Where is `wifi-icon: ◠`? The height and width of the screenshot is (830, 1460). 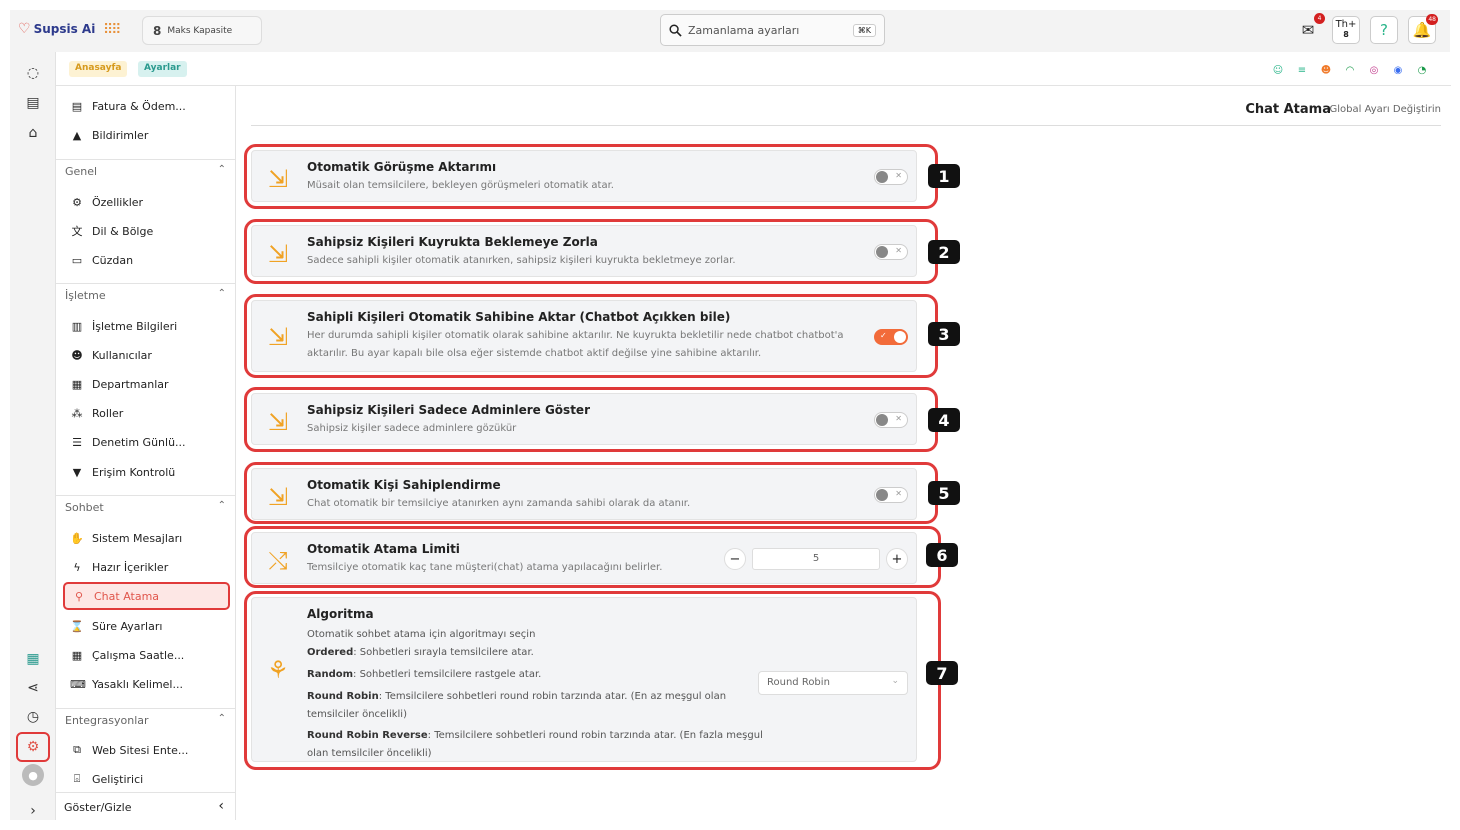
wifi-icon: ◠ is located at coordinates (1350, 70).